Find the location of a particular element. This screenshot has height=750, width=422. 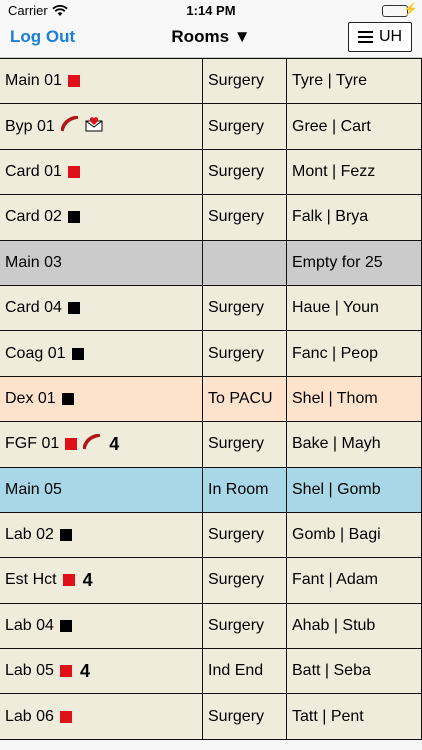

room-cell: Main 05 is located at coordinates (101, 489).